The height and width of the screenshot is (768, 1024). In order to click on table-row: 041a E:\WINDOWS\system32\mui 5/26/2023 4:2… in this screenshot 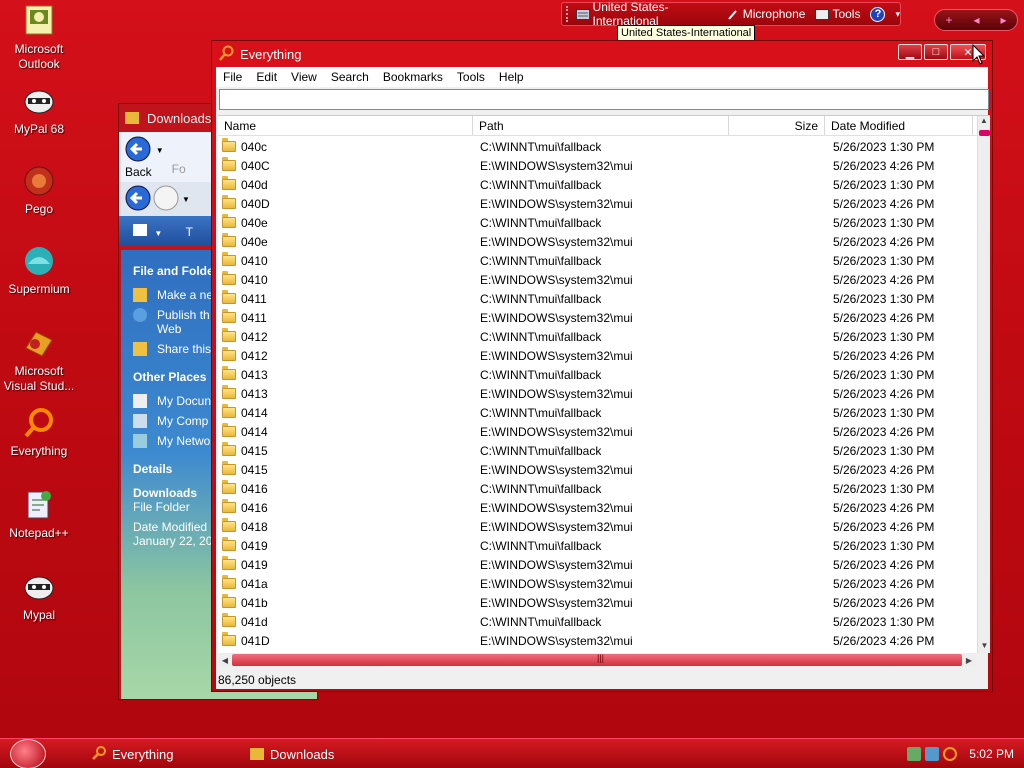, I will do `click(598, 583)`.